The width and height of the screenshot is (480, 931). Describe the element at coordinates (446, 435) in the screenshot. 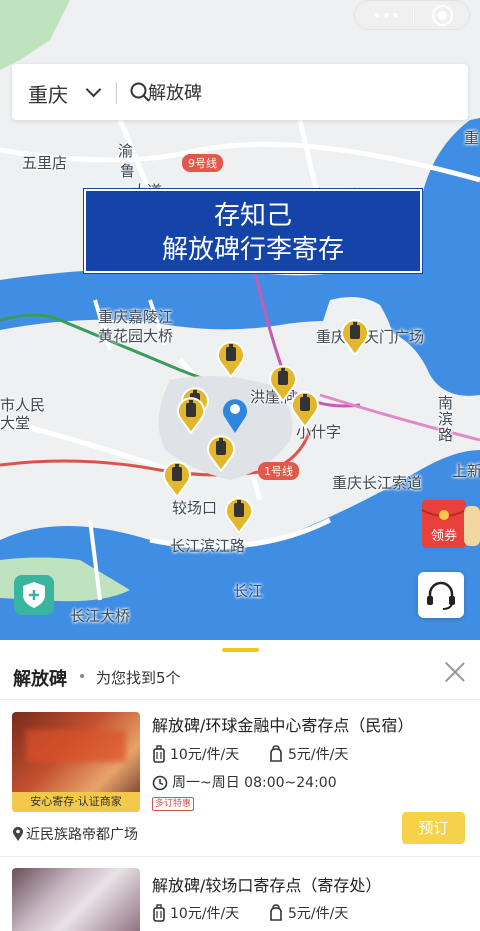

I see `map-label-nanbin-3: 路` at that location.